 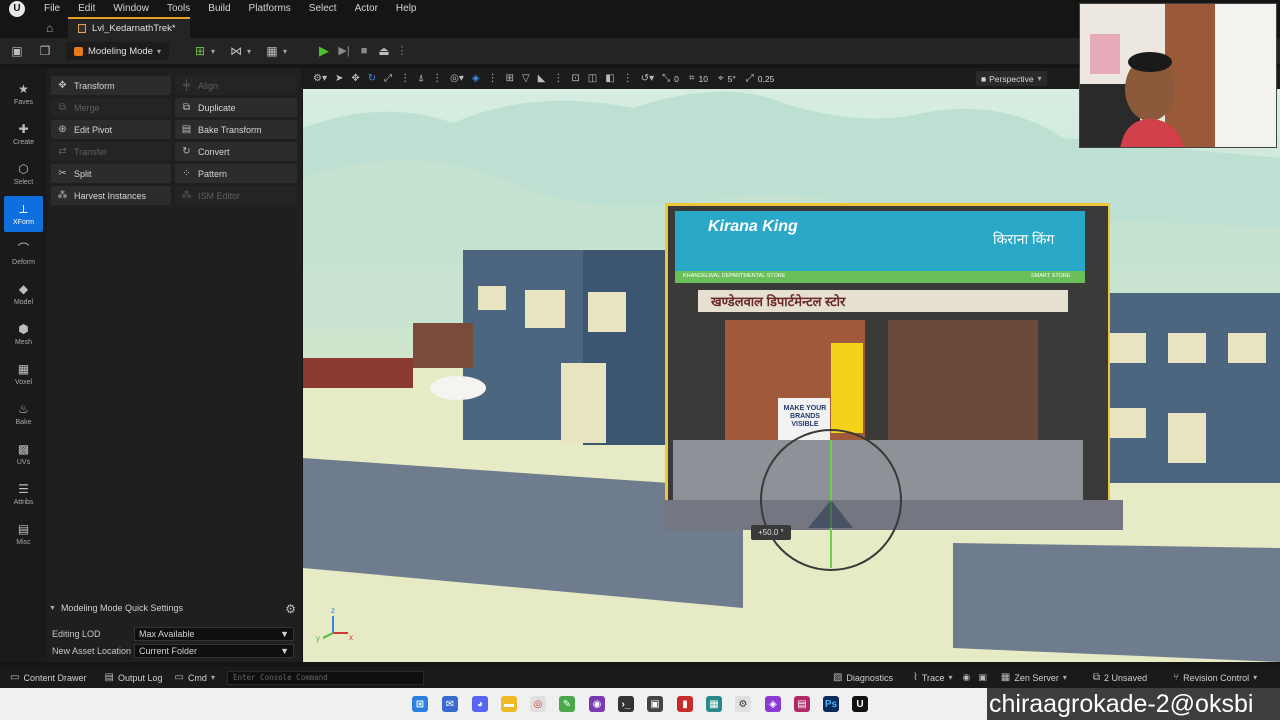 I want to click on console-input: Enter Console Command, so click(x=325, y=677).